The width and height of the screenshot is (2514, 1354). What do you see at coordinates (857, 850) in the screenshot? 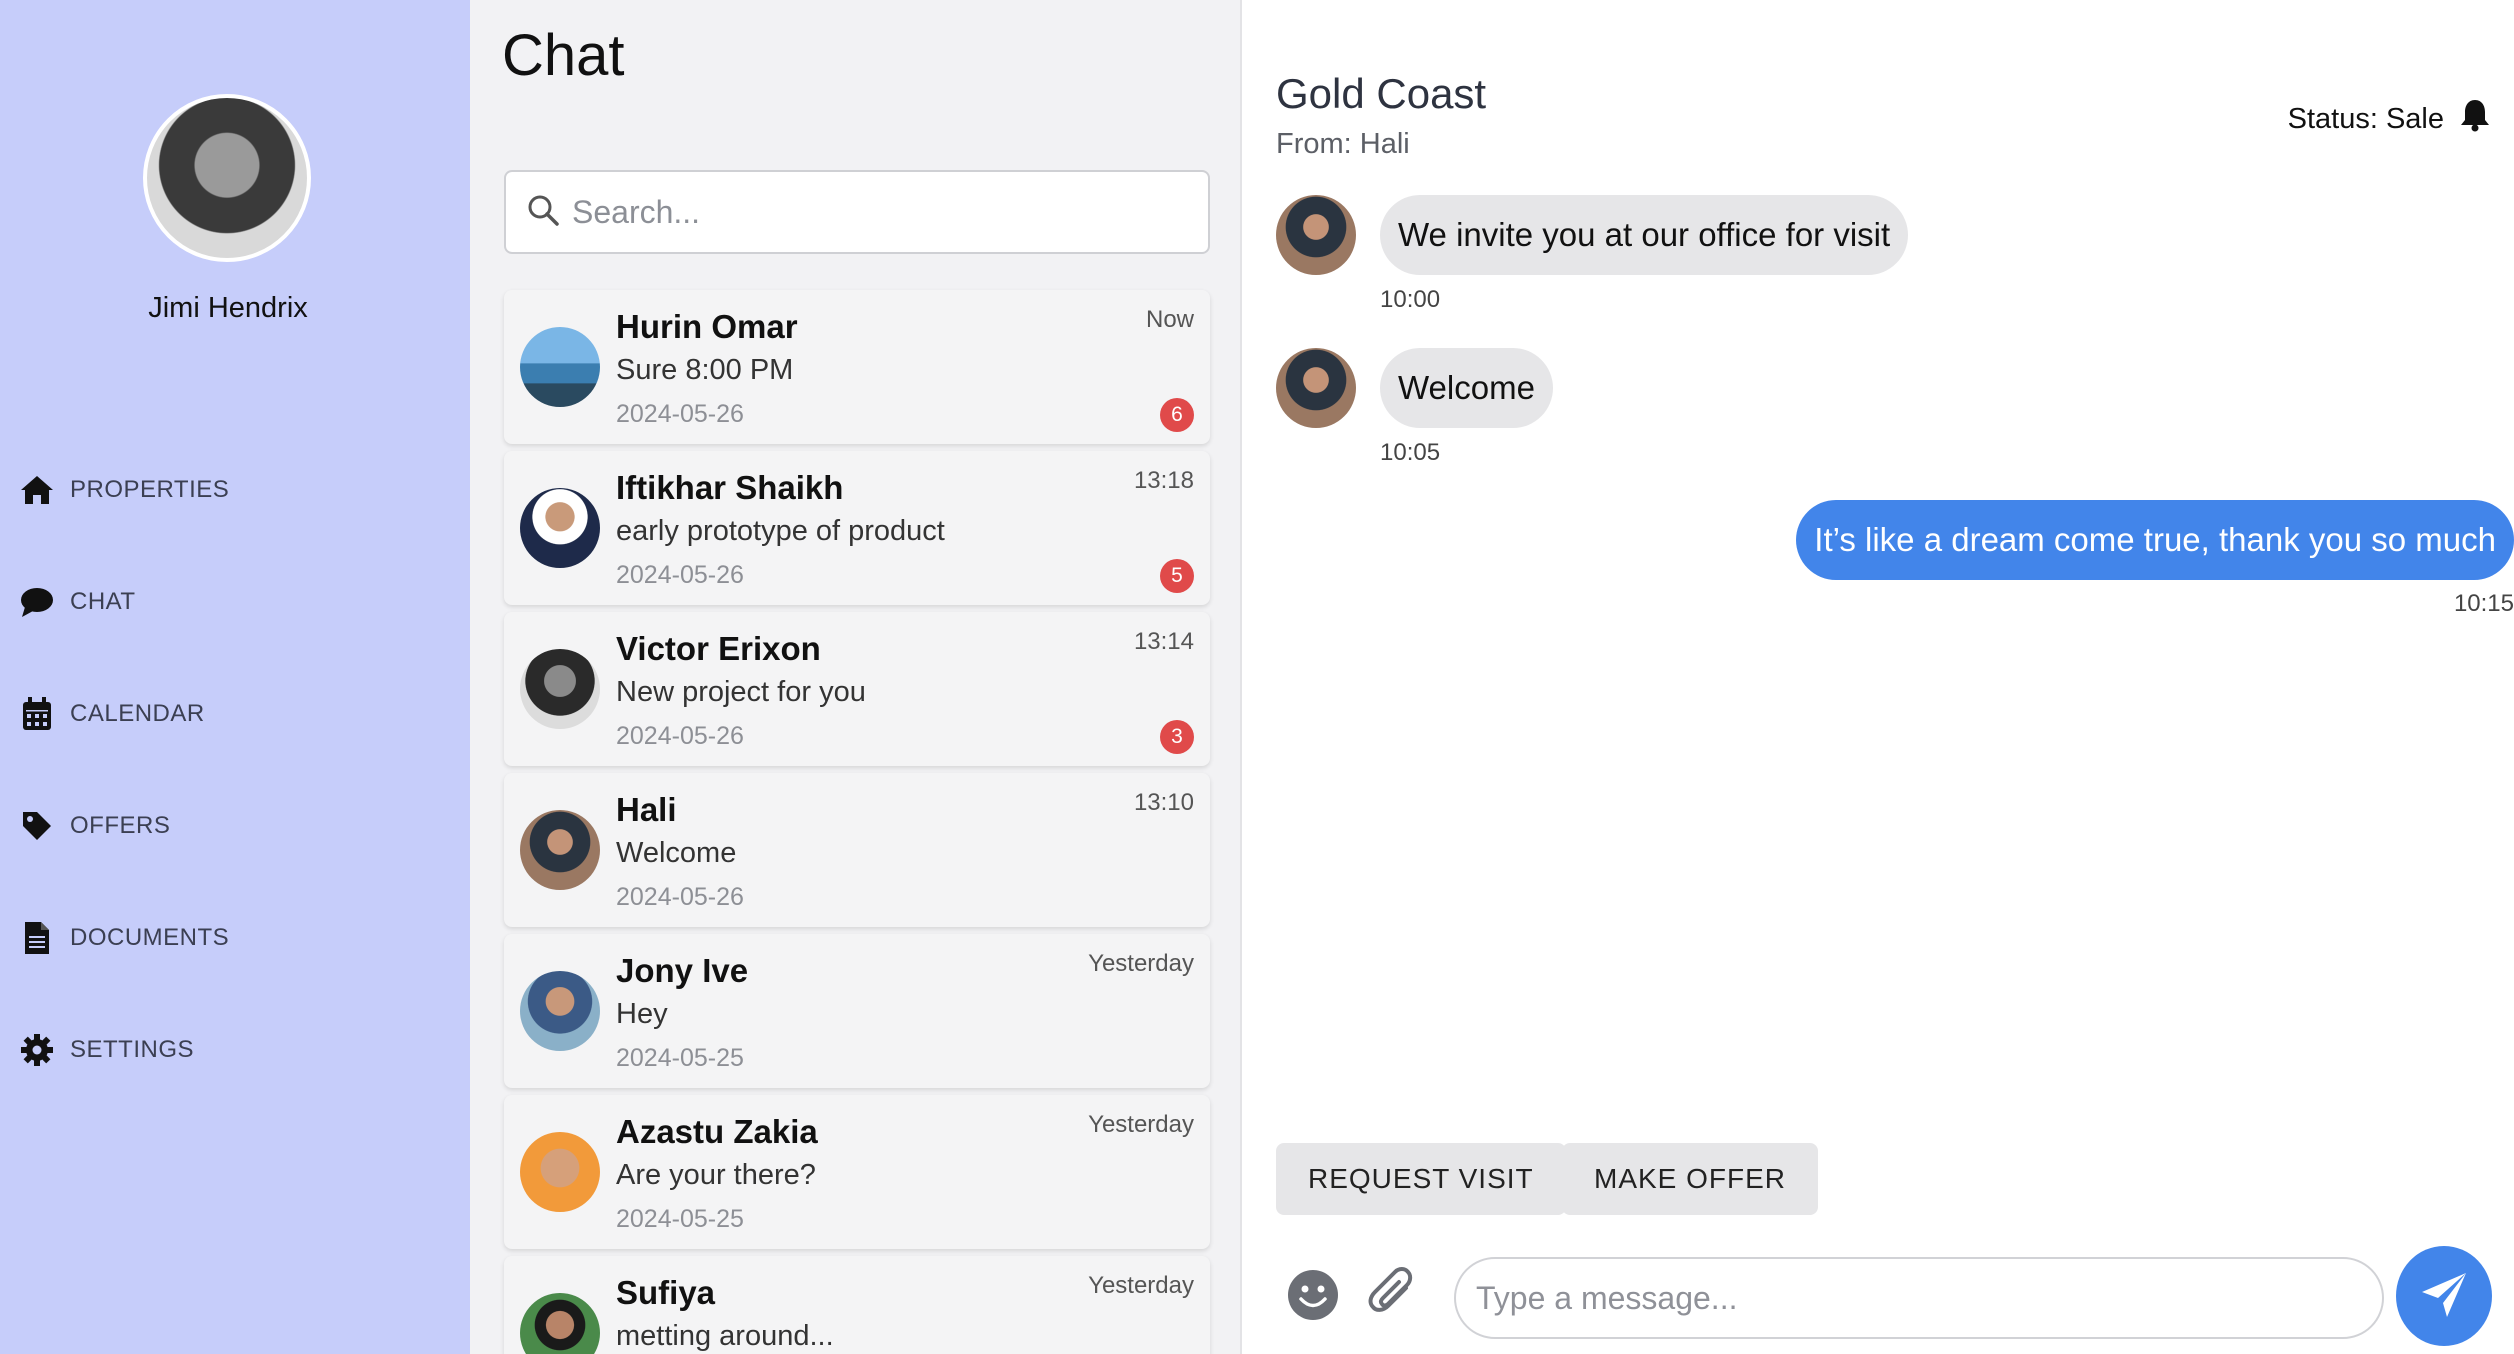
I see `conversation-item: Hali Welcome 2024-05-26 13:10` at bounding box center [857, 850].